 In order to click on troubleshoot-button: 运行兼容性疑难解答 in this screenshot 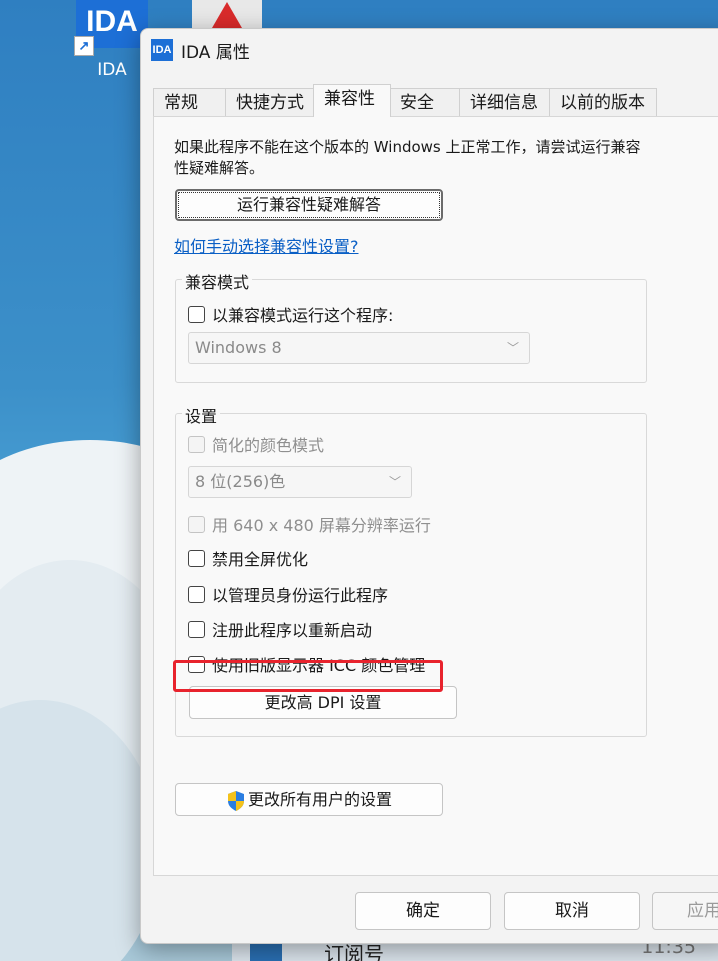, I will do `click(309, 205)`.